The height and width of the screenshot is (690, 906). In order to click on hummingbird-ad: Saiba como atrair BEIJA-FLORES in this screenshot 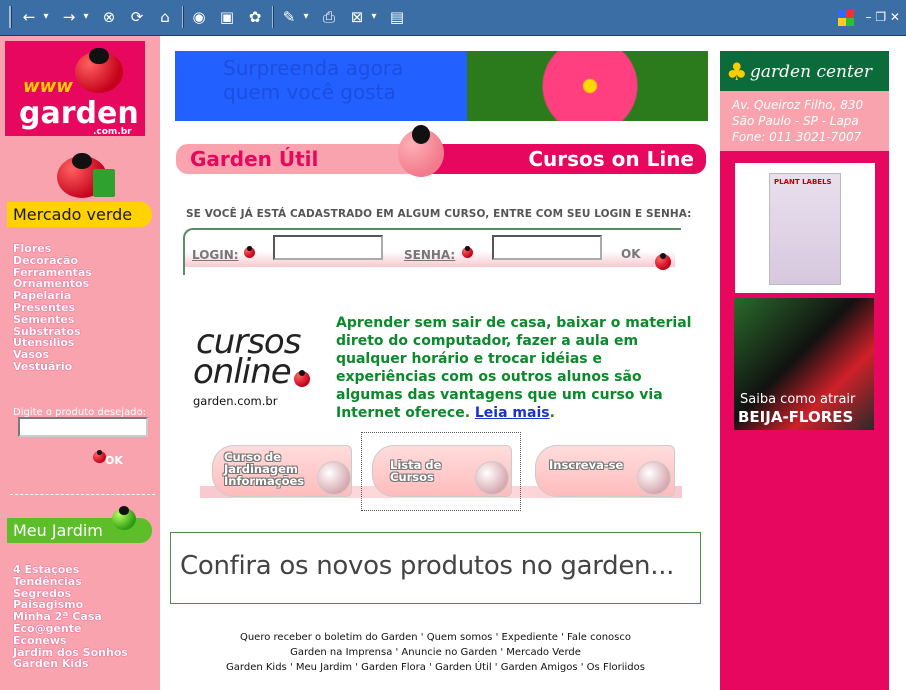, I will do `click(804, 364)`.